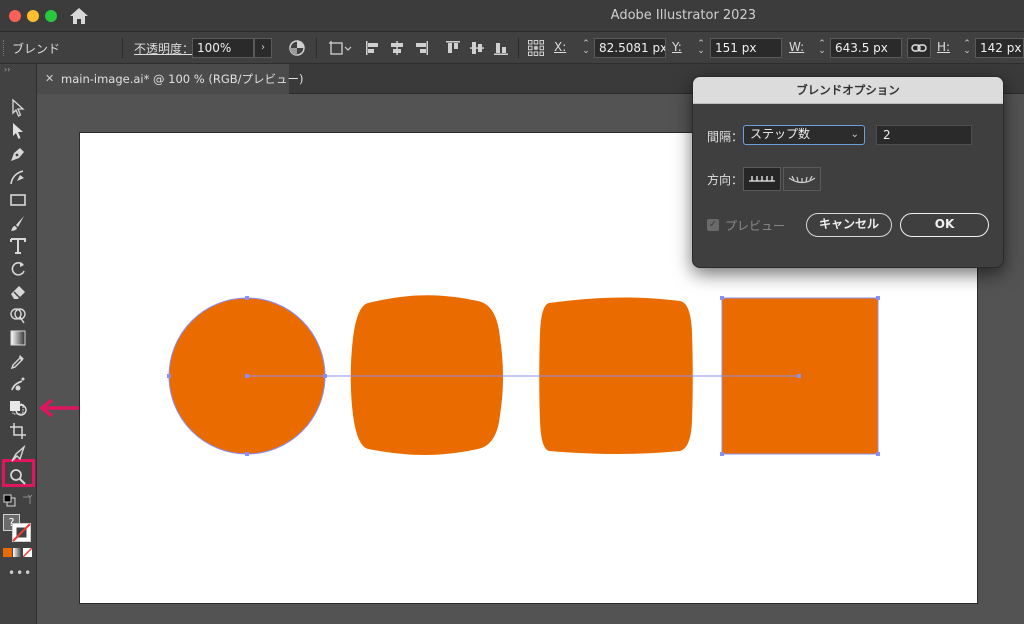 Image resolution: width=1024 pixels, height=624 pixels. What do you see at coordinates (421, 48) in the screenshot?
I see `align-right-icon` at bounding box center [421, 48].